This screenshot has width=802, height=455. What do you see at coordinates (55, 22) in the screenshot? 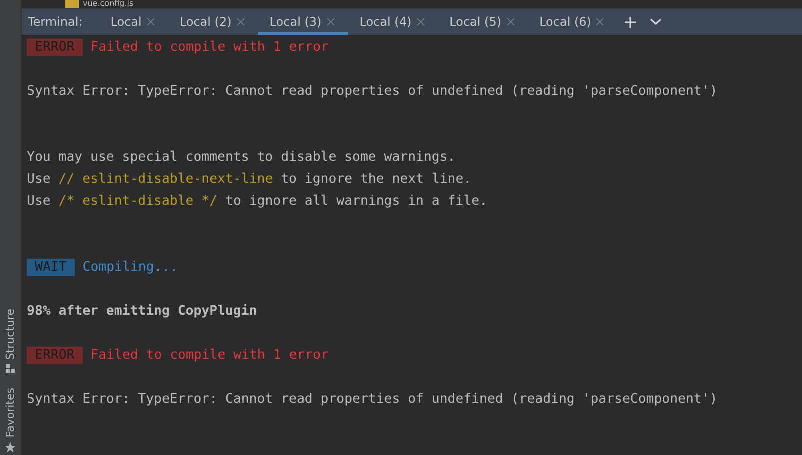
I see `terminal-label: Terminal:` at bounding box center [55, 22].